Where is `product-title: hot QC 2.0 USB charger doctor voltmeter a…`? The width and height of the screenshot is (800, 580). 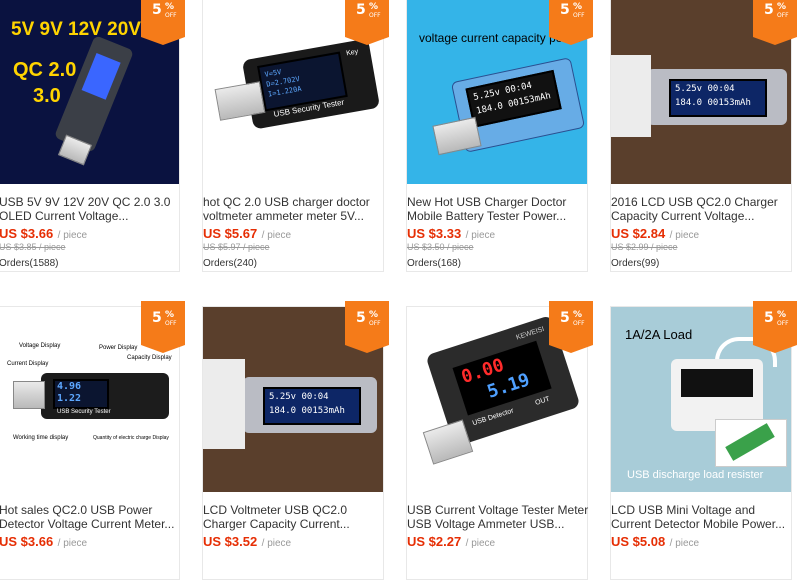 product-title: hot QC 2.0 USB charger doctor voltmeter a… is located at coordinates (298, 209).